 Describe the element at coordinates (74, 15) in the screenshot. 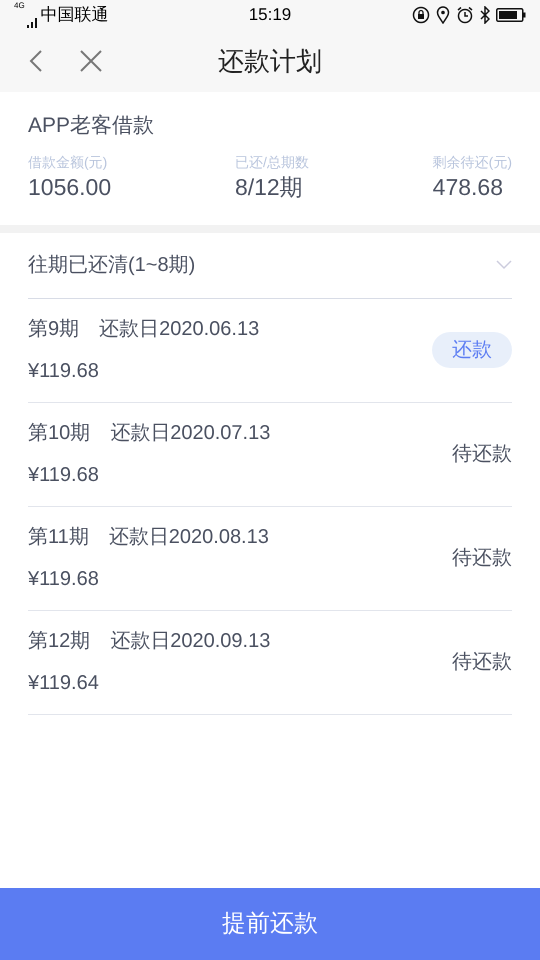

I see `carrier-name: 中国联通` at that location.